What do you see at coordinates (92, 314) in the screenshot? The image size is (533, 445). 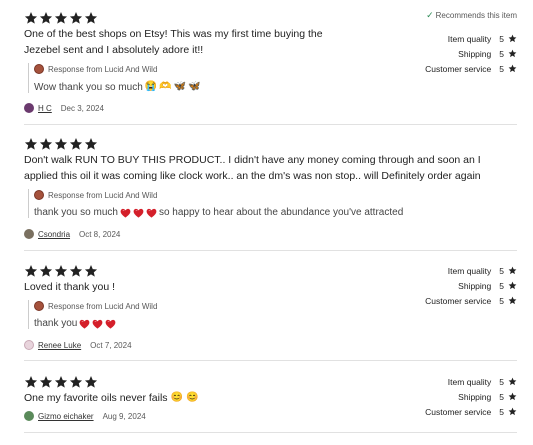 I see `shop-response: Response from Lucid And Wild thank you` at bounding box center [92, 314].